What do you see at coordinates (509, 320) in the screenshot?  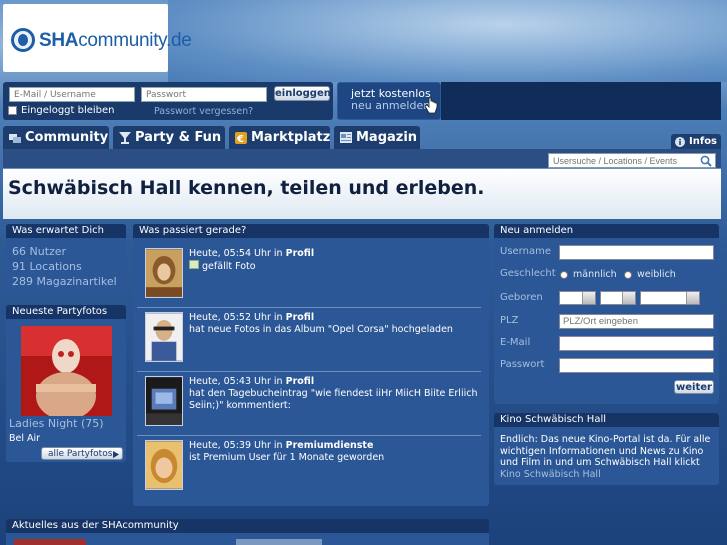 I see `plz-label: PLZ` at bounding box center [509, 320].